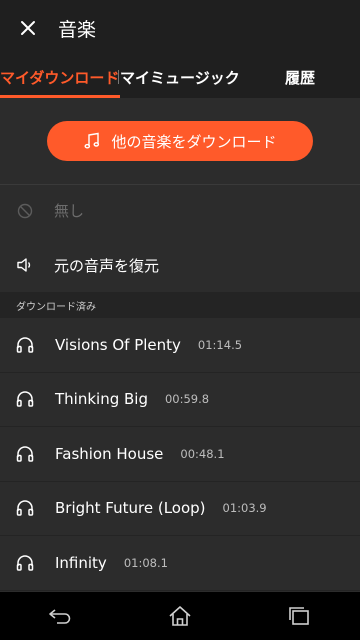 This screenshot has width=360, height=640. What do you see at coordinates (118, 344) in the screenshot?
I see `track-name: Visions Of Plenty` at bounding box center [118, 344].